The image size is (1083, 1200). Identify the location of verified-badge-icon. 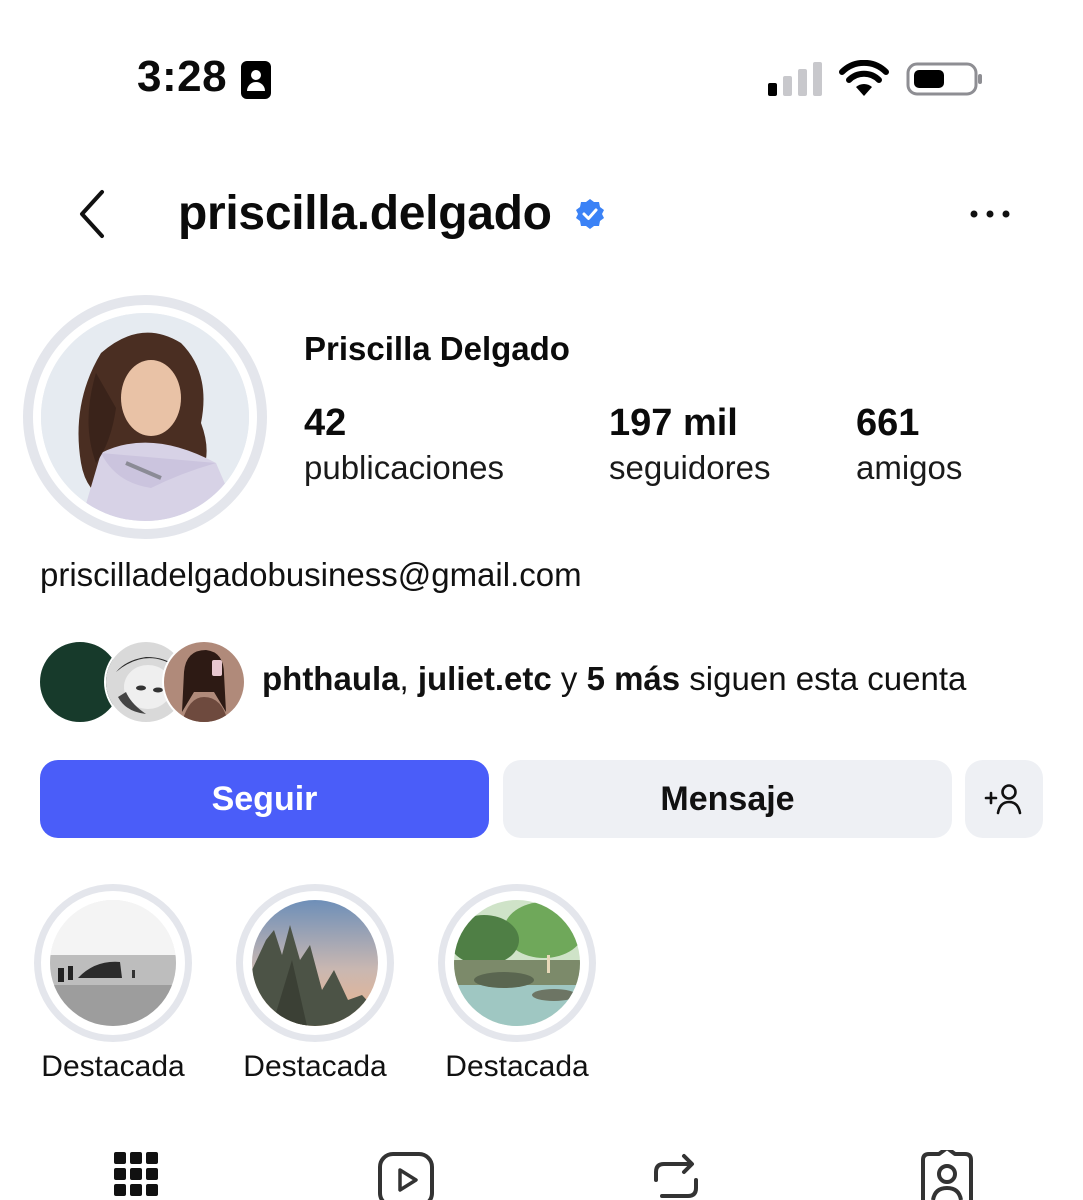
(590, 214).